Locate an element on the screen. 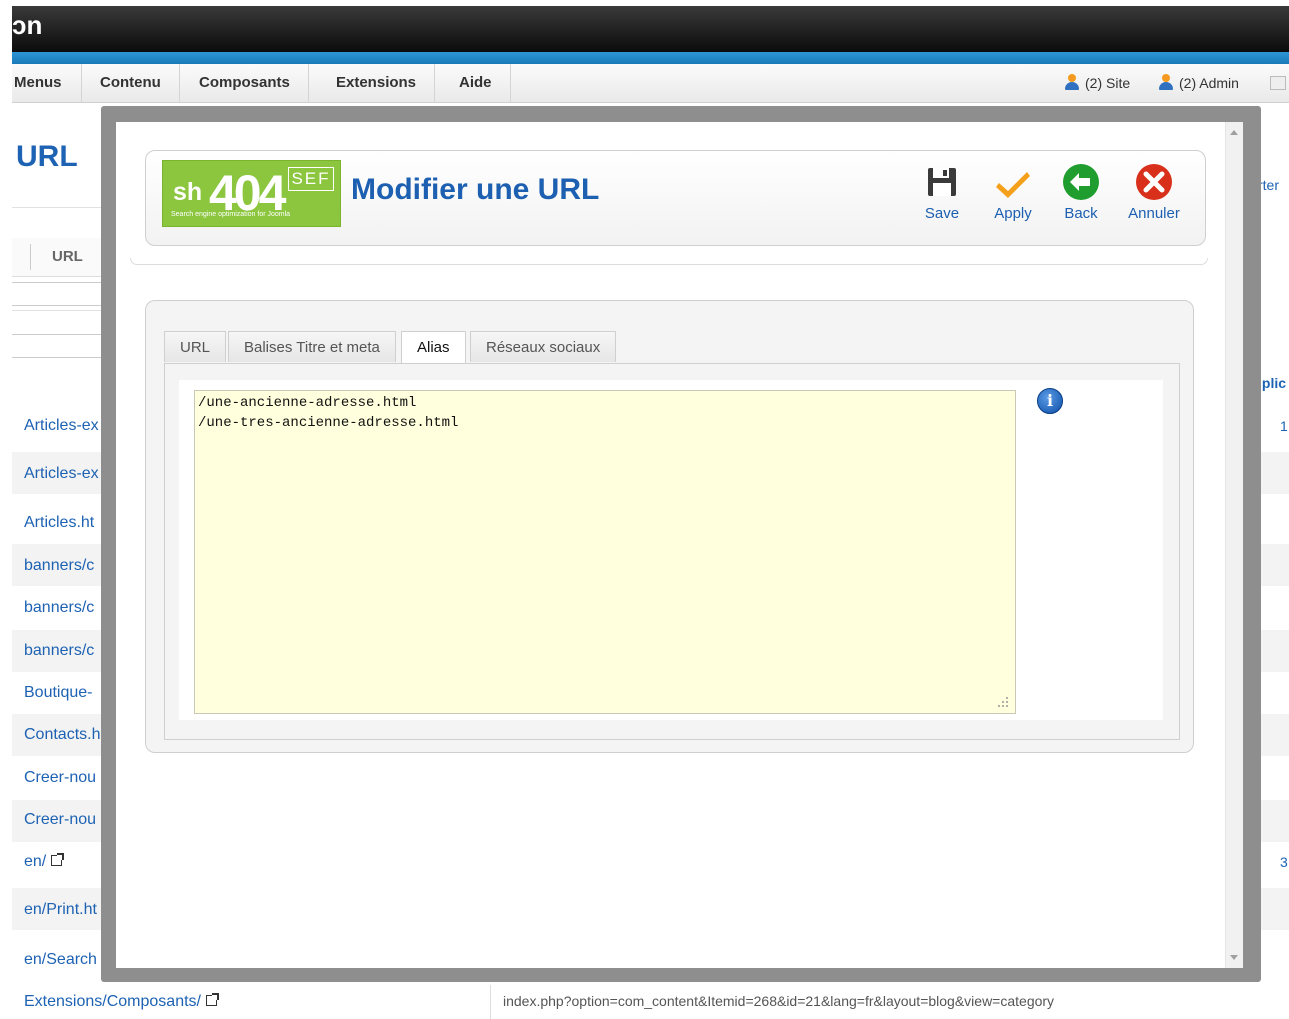 The width and height of the screenshot is (1289, 1019). menu-item-aide: Aide is located at coordinates (476, 83).